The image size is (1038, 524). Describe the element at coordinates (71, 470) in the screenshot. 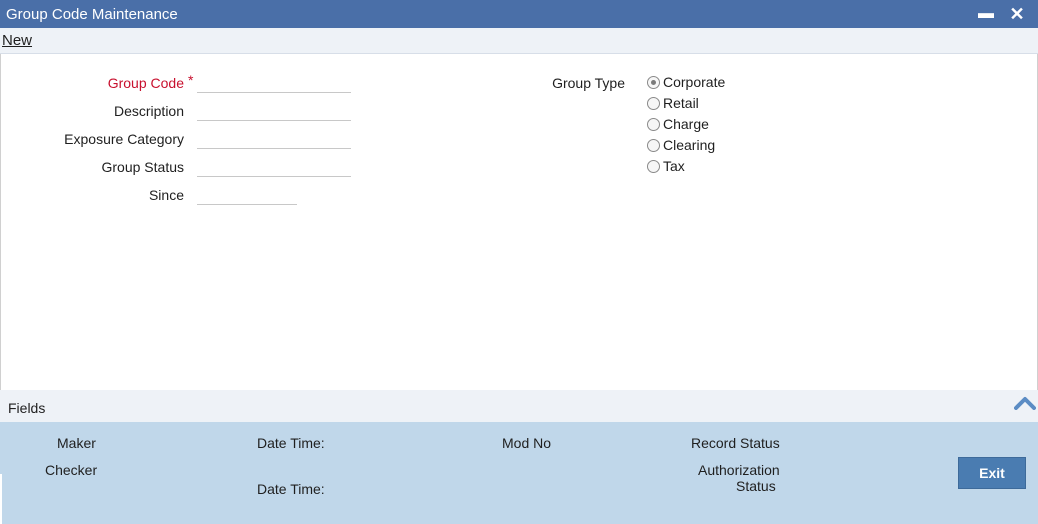

I see `checker-label: Checker` at that location.